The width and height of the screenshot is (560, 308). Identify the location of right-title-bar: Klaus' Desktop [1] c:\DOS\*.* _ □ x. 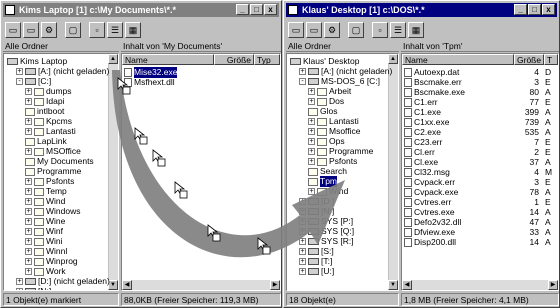
(421, 10).